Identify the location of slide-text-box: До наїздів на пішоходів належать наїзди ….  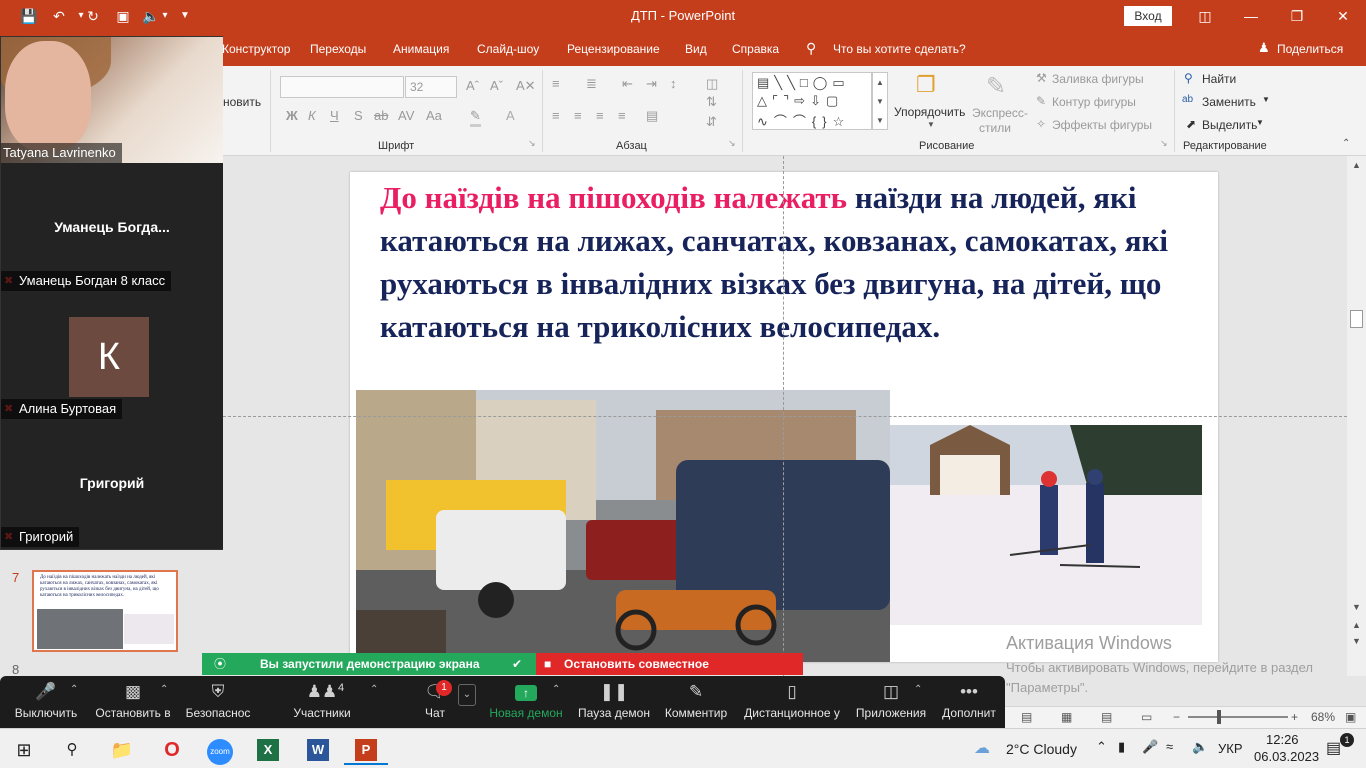
(795, 262).